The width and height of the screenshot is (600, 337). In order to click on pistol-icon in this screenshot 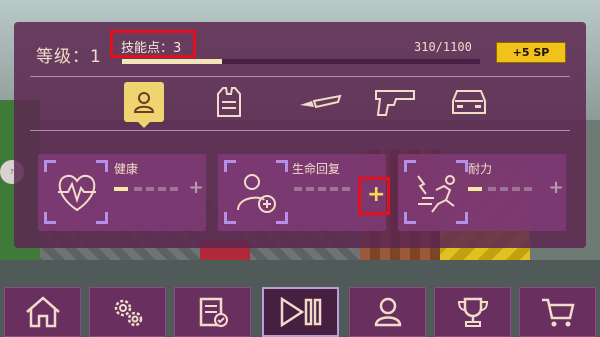, I will do `click(395, 103)`.